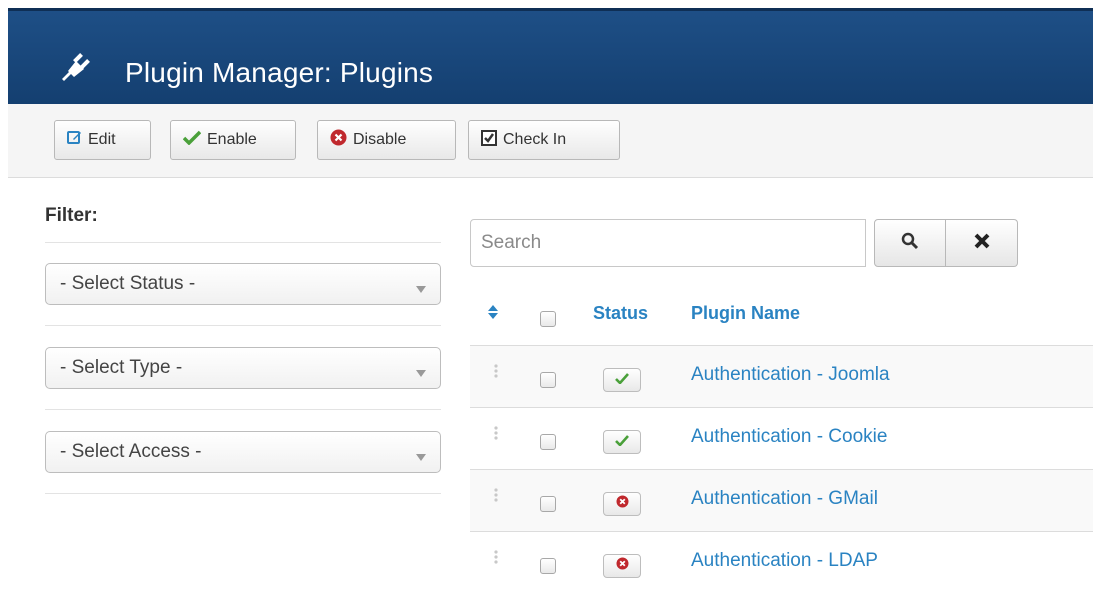 Image resolution: width=1093 pixels, height=593 pixels. I want to click on disable-button: Disable, so click(386, 140).